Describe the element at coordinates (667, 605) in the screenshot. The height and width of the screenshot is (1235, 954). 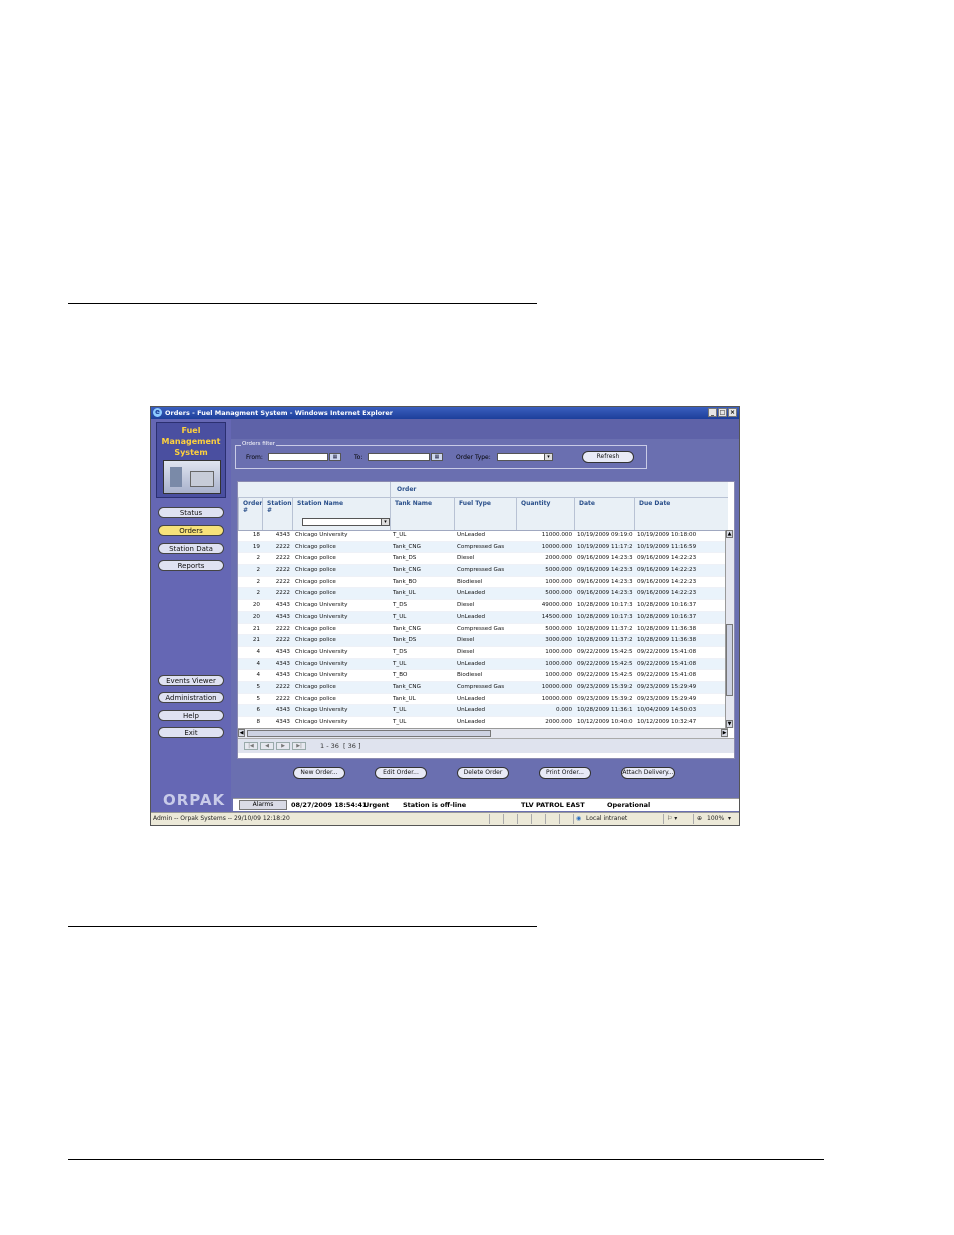
I see `cell-due-date: 10/28/2009 10:16:37` at that location.